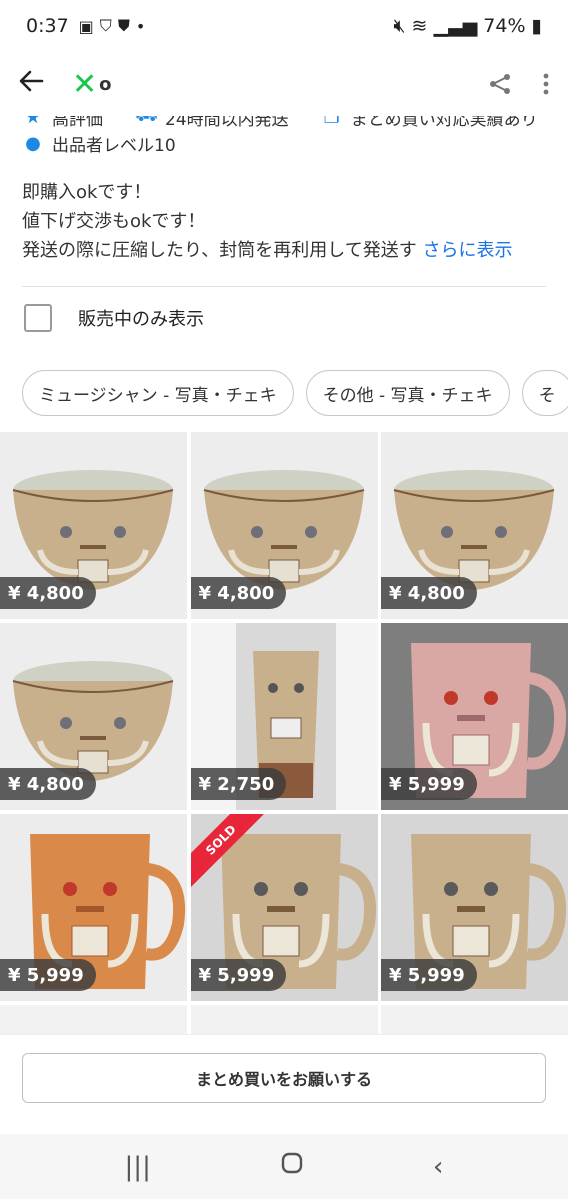 Image resolution: width=568 pixels, height=1199 pixels. Describe the element at coordinates (238, 784) in the screenshot. I see `price-tag: ¥ 2,750` at that location.